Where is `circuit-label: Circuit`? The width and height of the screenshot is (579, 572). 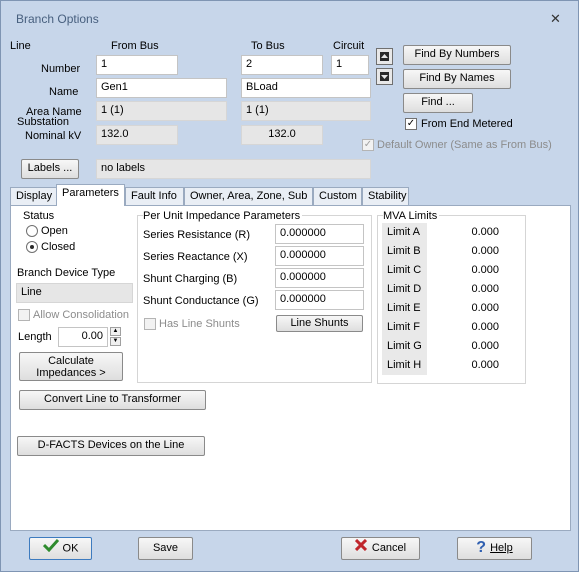
circuit-label: Circuit is located at coordinates (349, 46).